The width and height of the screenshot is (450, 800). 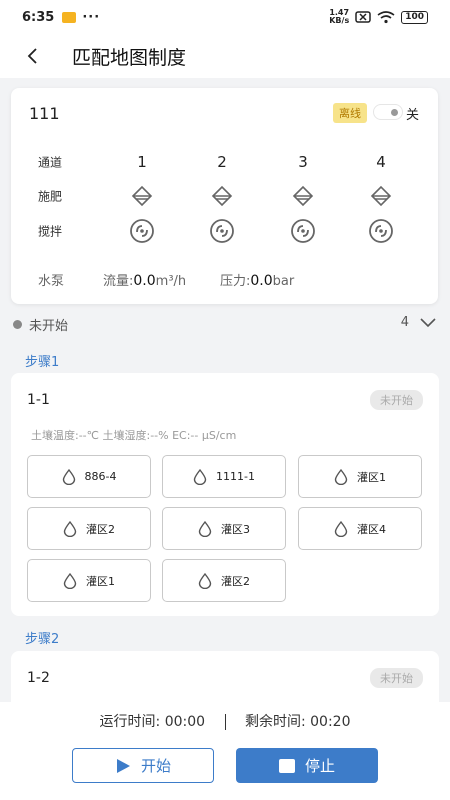 What do you see at coordinates (100, 476) in the screenshot?
I see `zone-label: 886-4` at bounding box center [100, 476].